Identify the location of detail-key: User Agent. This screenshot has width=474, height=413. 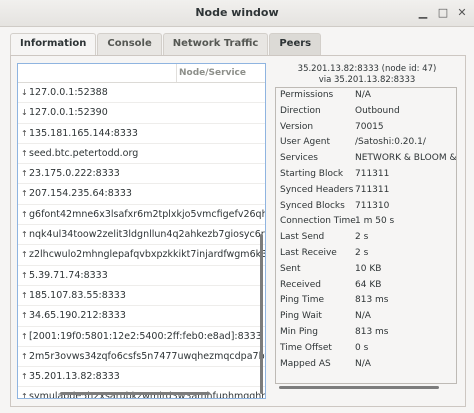
(305, 142).